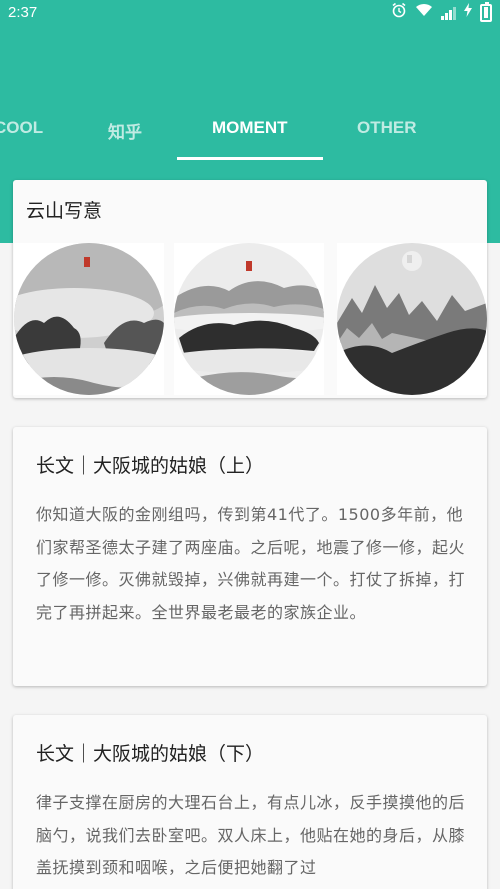  I want to click on ink-painting-peaks, so click(412, 319).